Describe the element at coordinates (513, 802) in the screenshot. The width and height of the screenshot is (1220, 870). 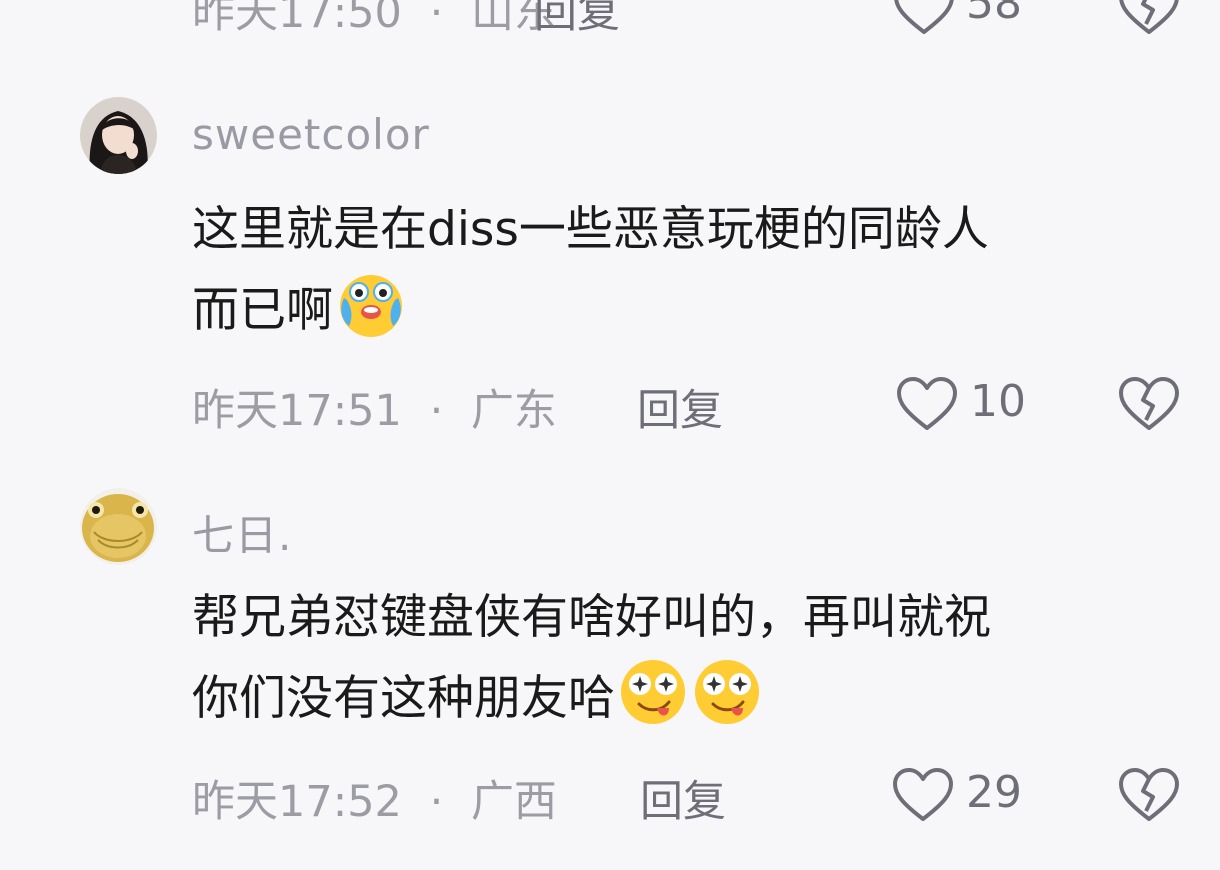
I see `comment-location: 广西` at that location.